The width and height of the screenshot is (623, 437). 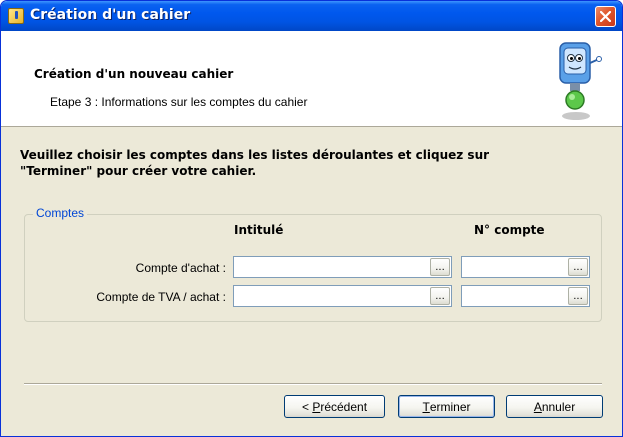 I want to click on header-title: Création d'un nouveau cahier, so click(x=134, y=74).